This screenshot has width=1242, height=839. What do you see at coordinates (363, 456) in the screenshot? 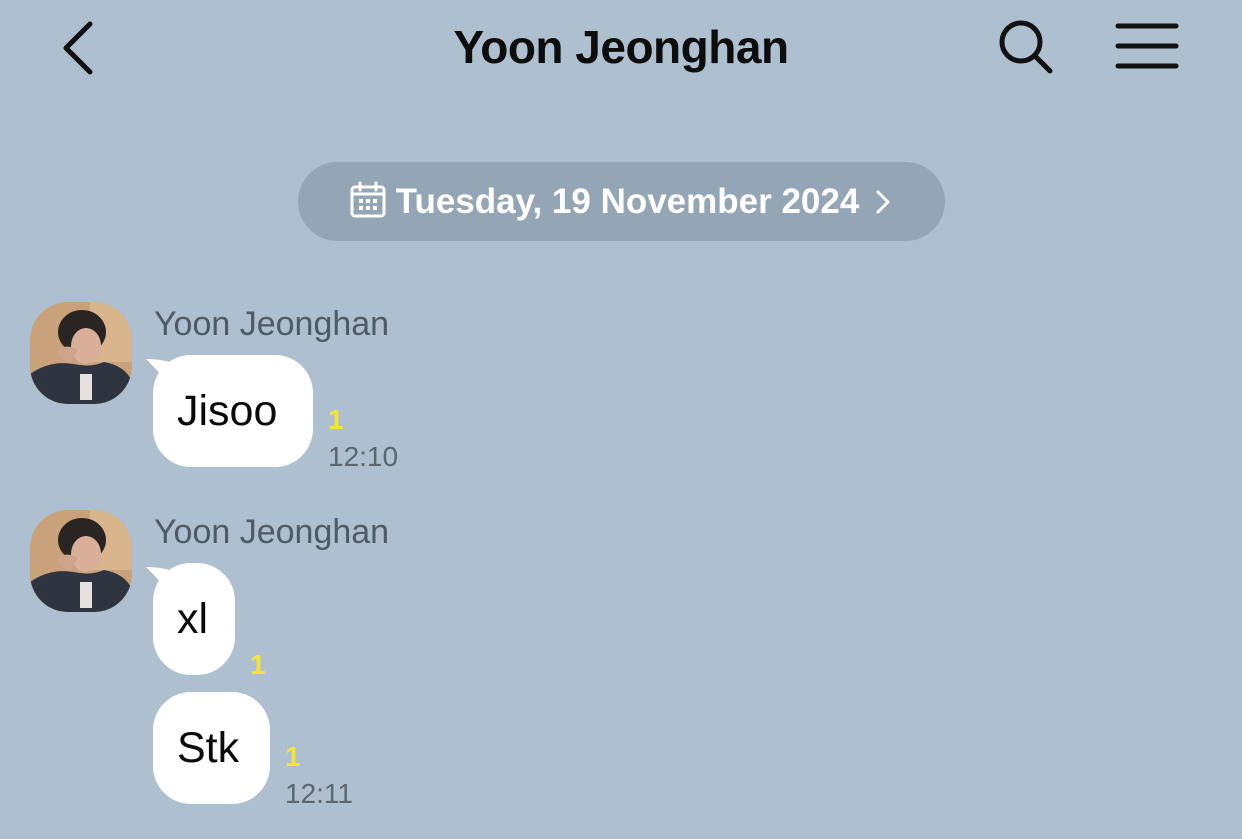
I see `message-time: 12:10` at bounding box center [363, 456].